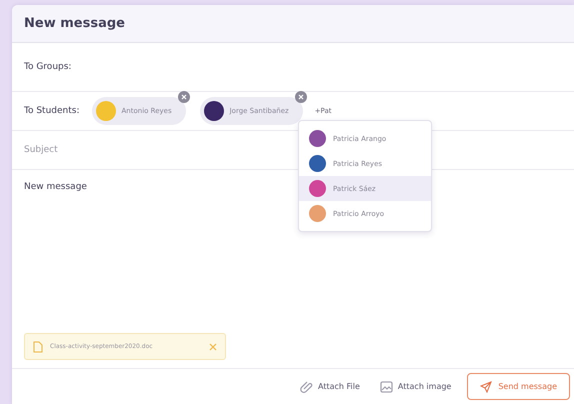  Describe the element at coordinates (386, 386) in the screenshot. I see `image-icon` at that location.